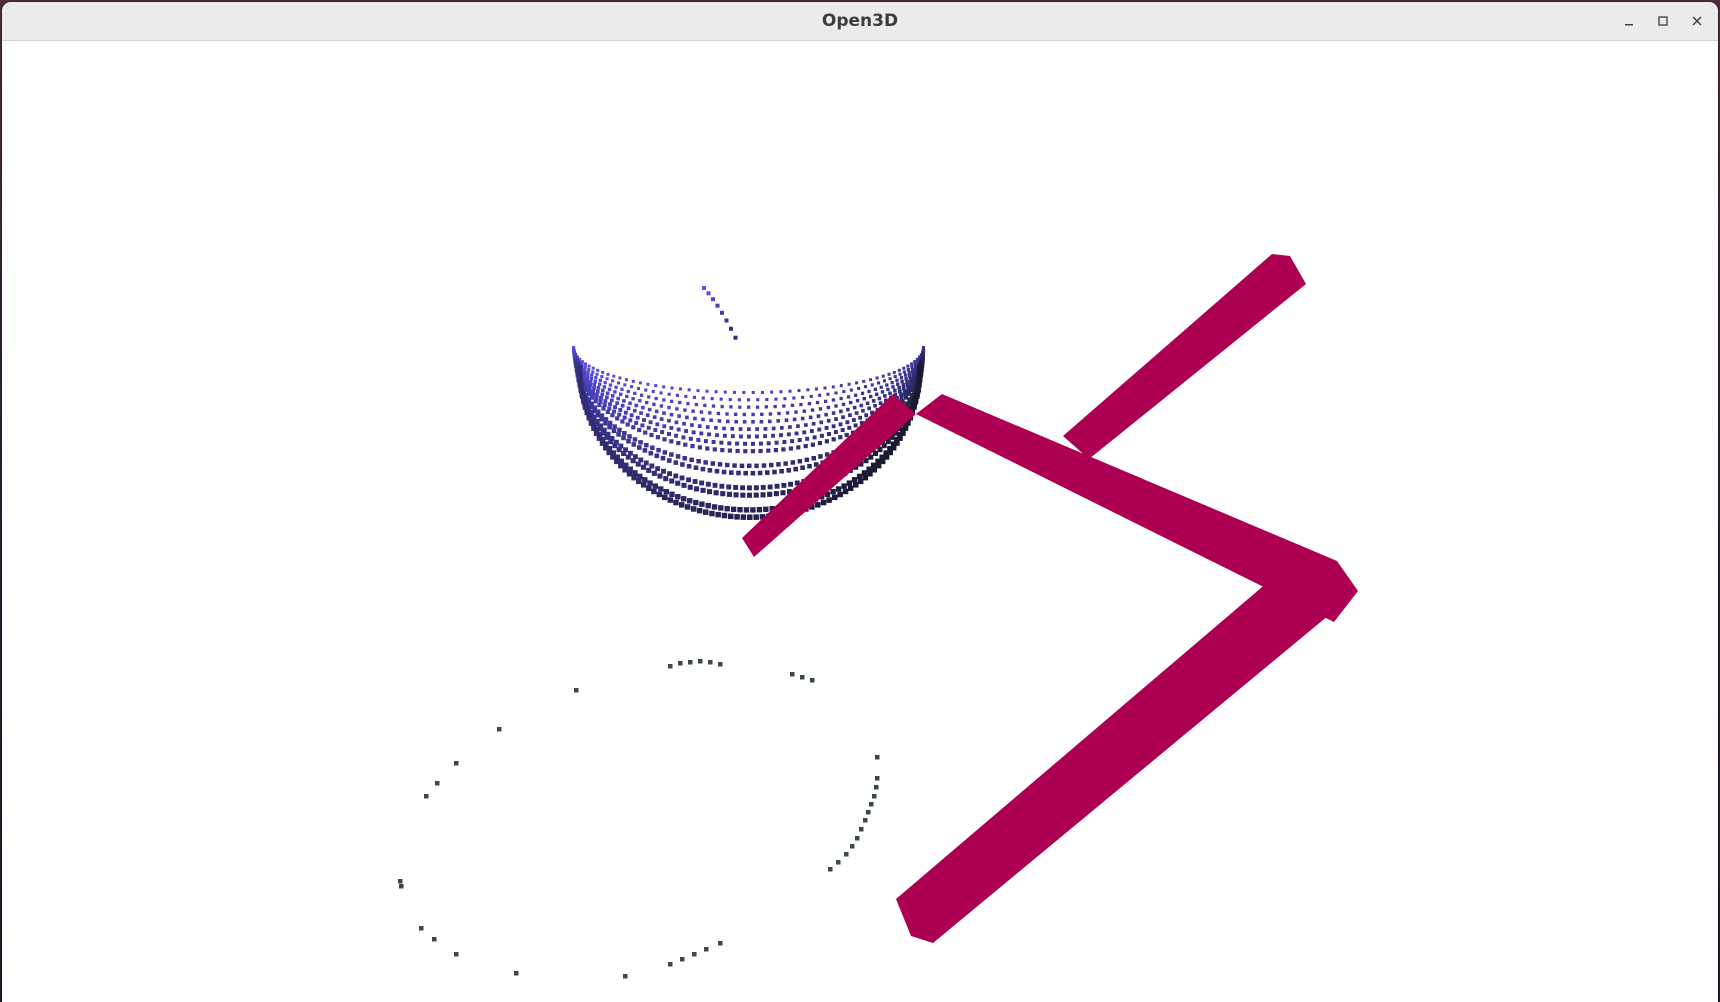 The height and width of the screenshot is (1002, 1720). I want to click on minimize-button, so click(1629, 21).